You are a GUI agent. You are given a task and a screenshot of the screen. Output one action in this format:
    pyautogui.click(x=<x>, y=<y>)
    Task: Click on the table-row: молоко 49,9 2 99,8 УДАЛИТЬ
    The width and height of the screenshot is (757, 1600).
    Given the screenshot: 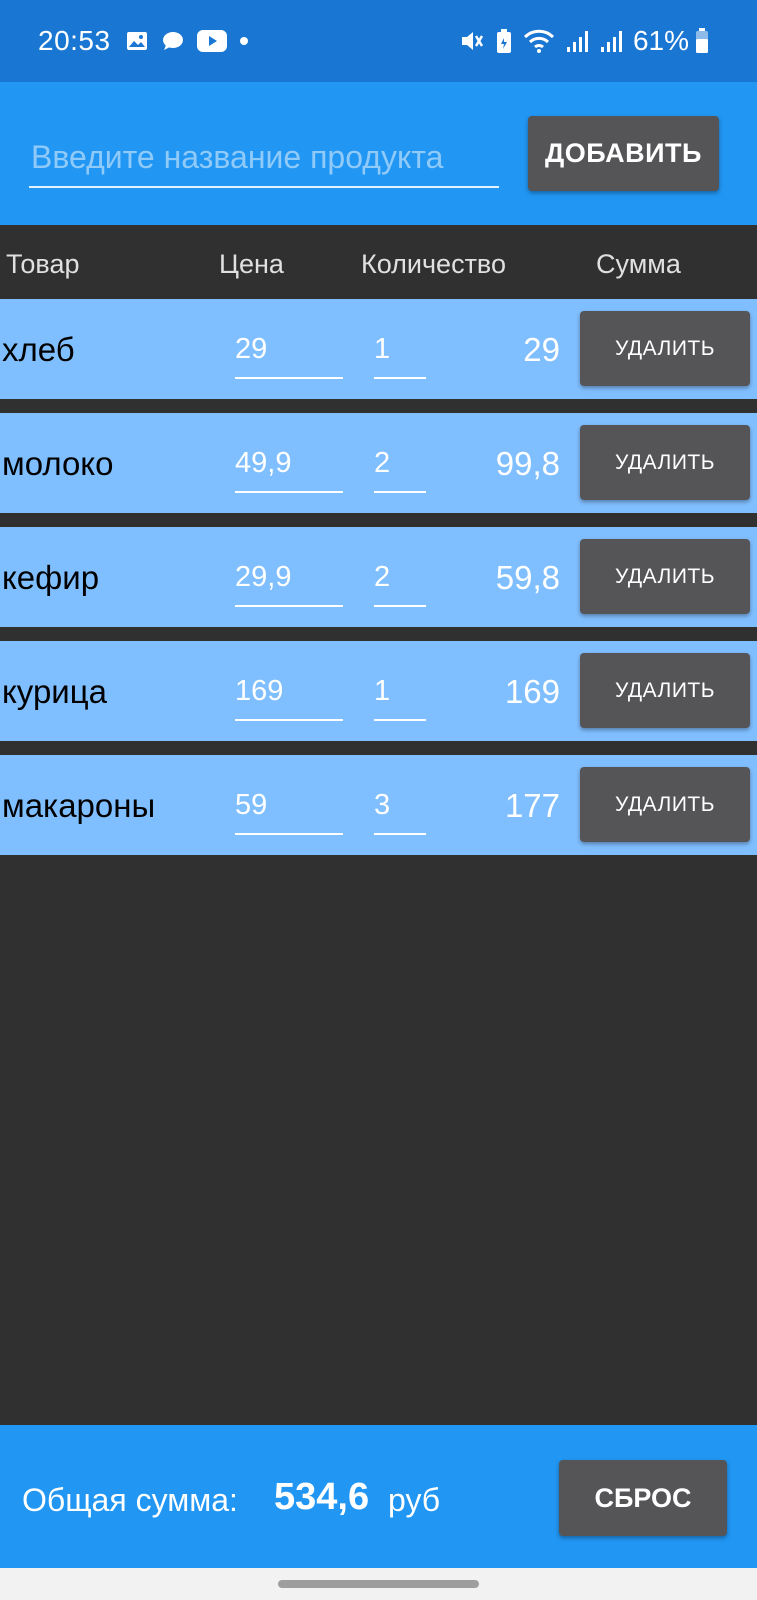 What is the action you would take?
    pyautogui.click(x=378, y=463)
    